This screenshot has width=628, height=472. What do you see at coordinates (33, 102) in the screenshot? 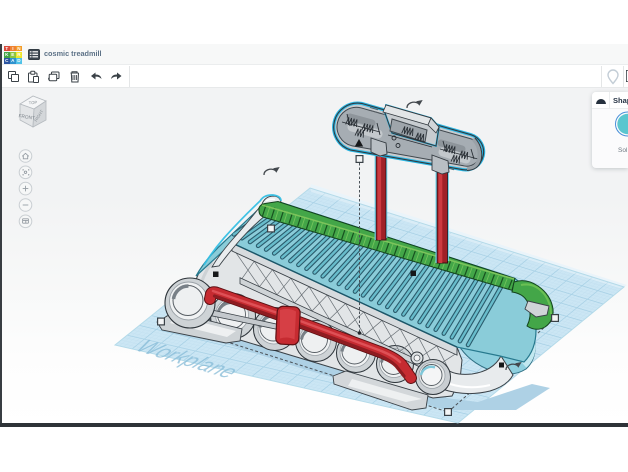
I see `svg-text: TOP` at bounding box center [33, 102].